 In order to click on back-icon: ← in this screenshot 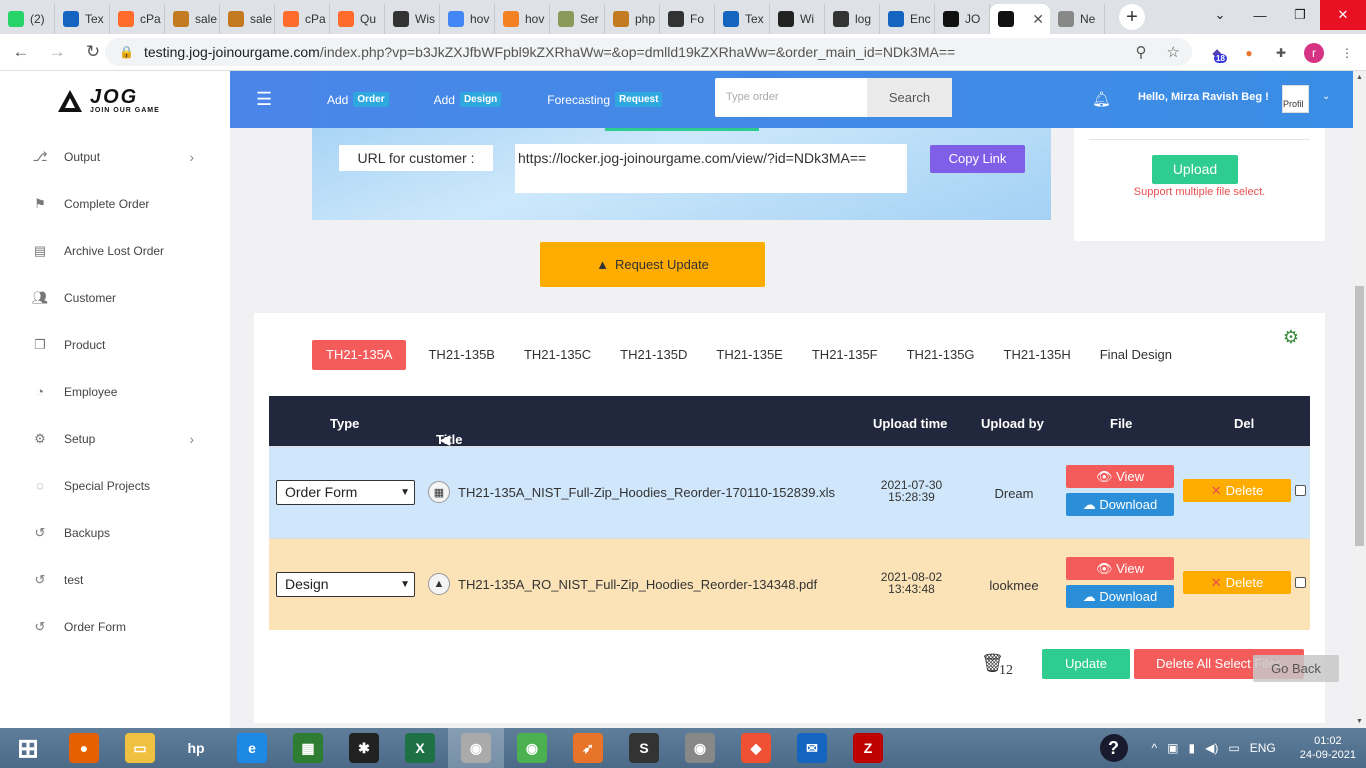, I will do `click(21, 52)`.